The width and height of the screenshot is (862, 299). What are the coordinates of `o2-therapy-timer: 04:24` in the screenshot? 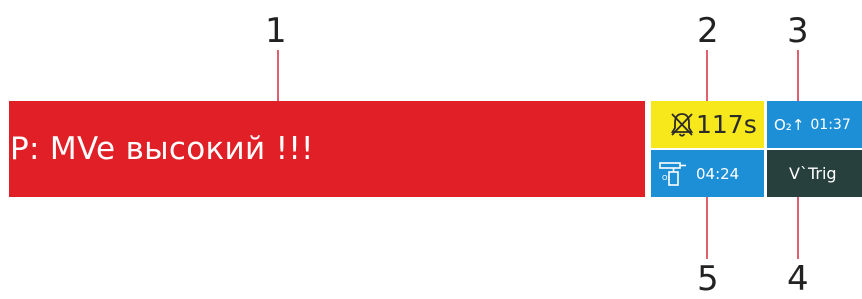 It's located at (718, 173).